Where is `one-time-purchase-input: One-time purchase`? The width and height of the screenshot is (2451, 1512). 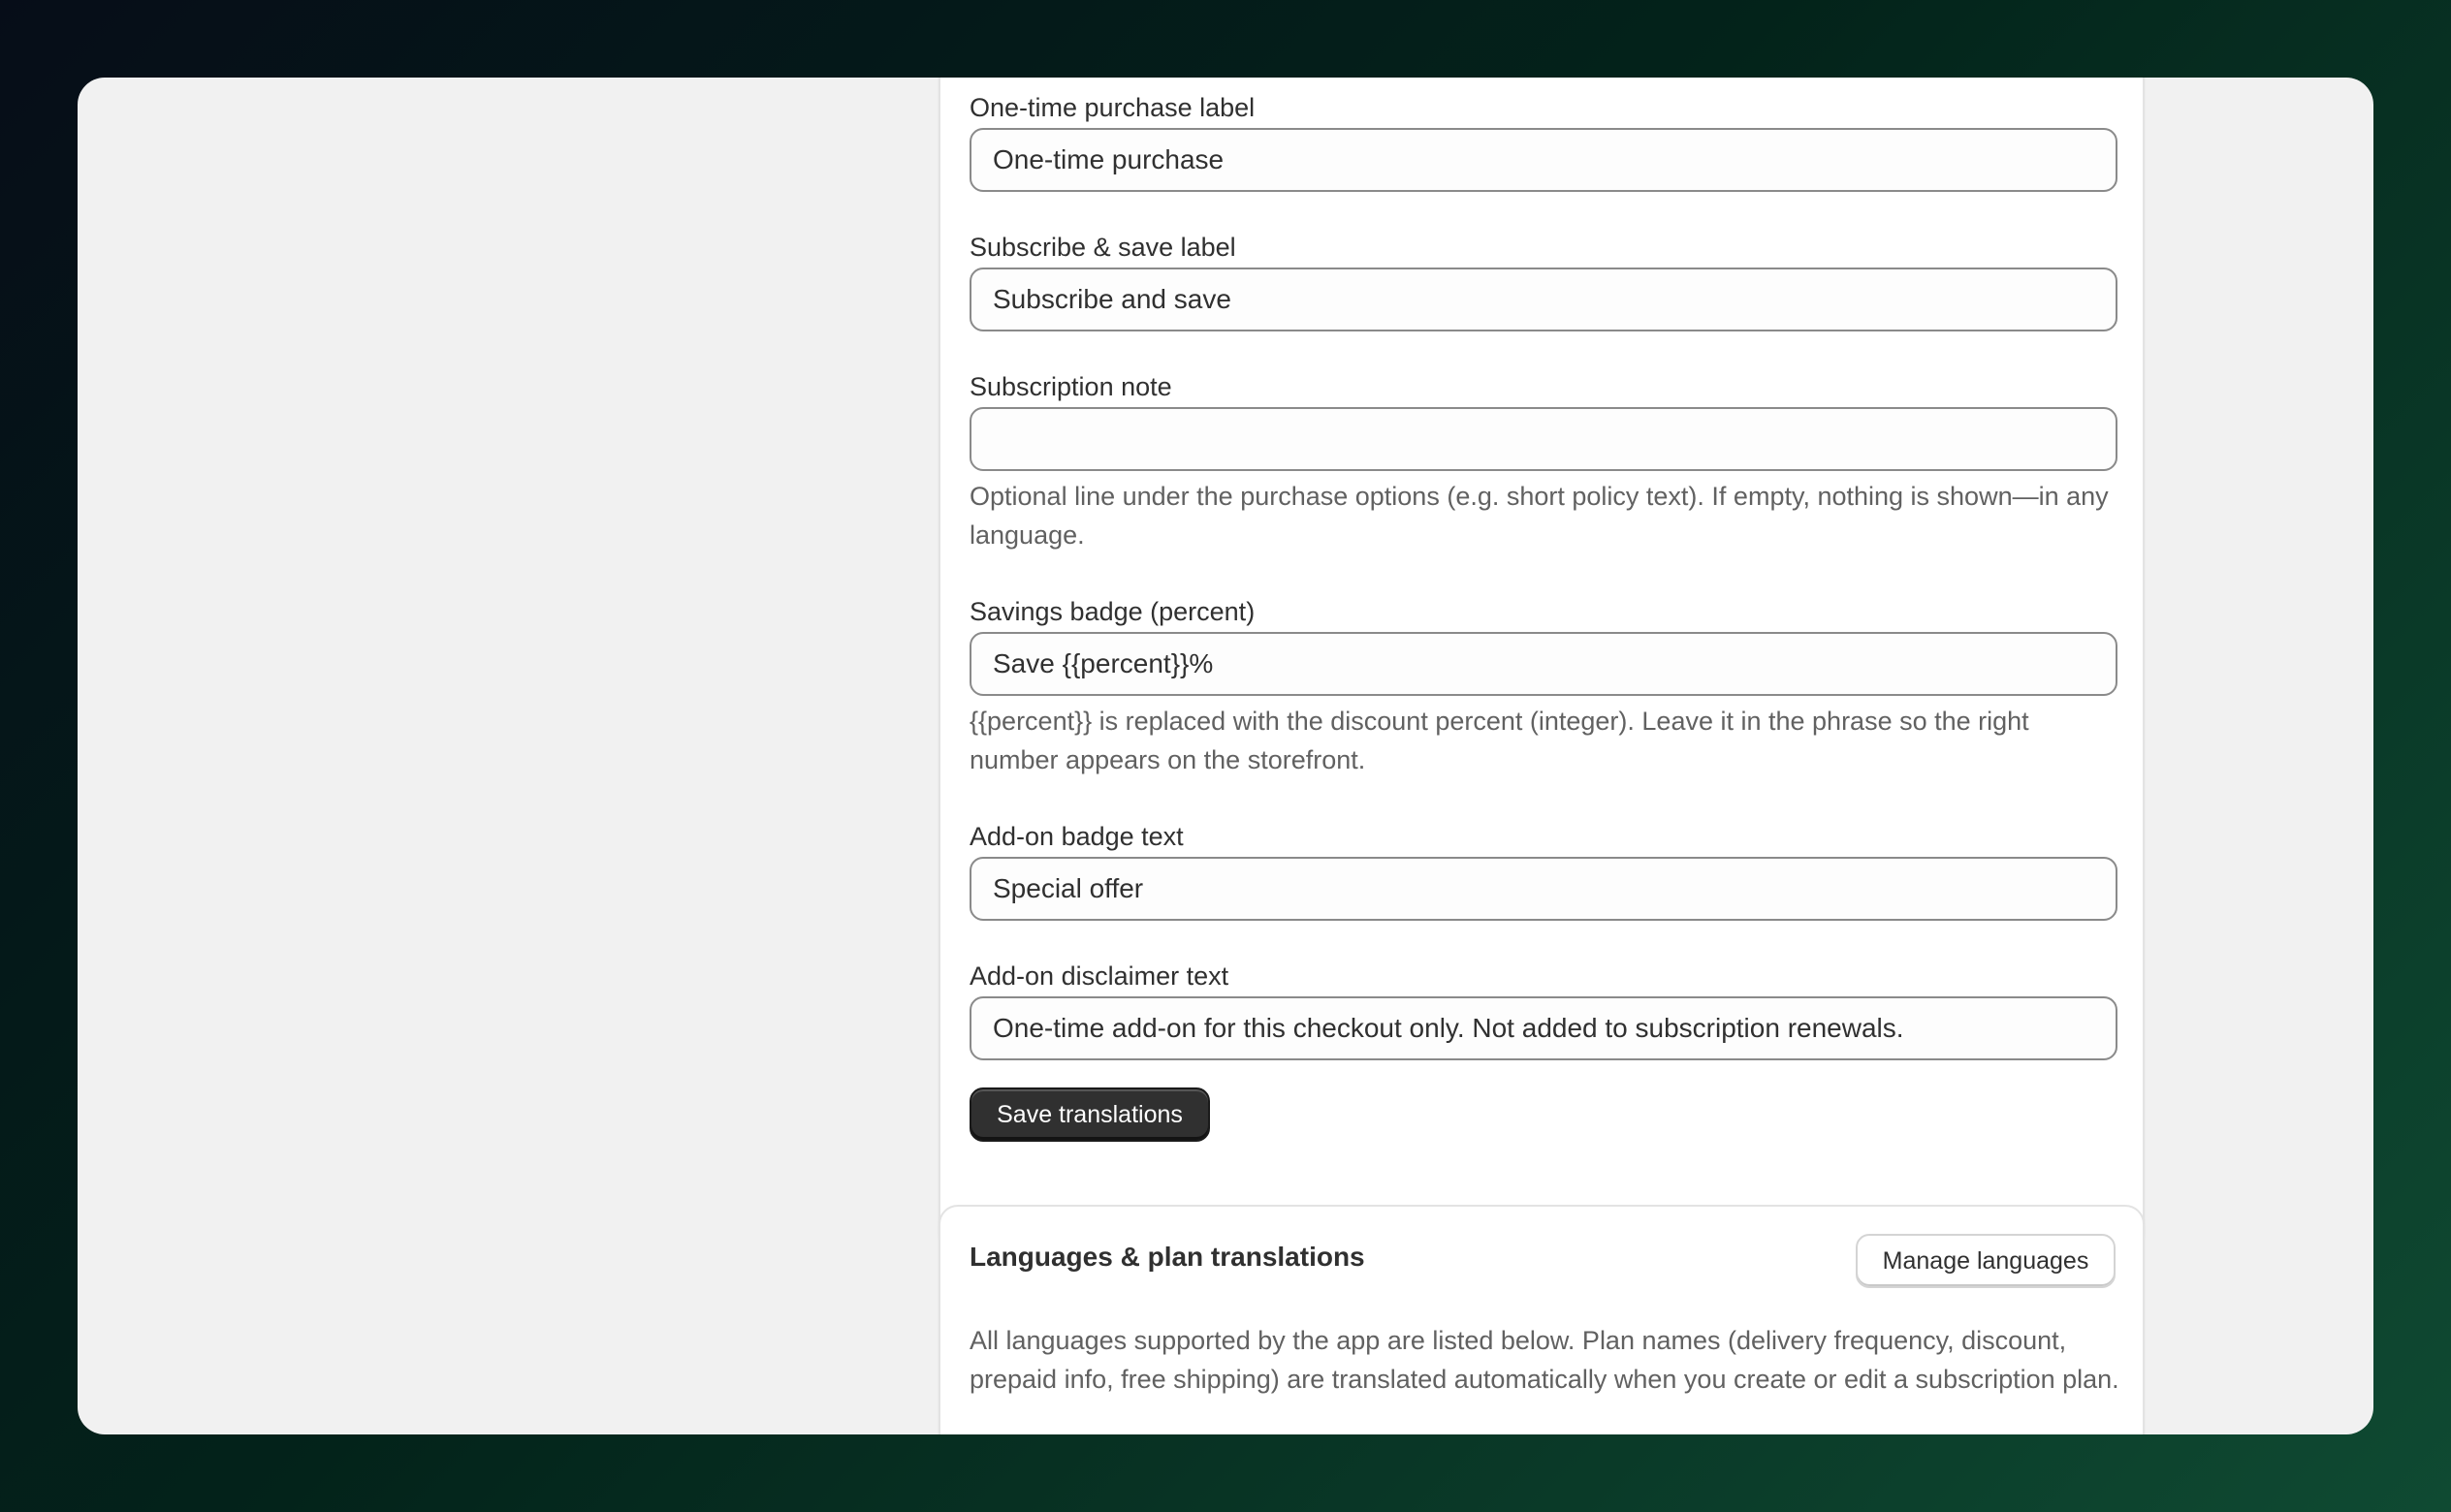 one-time-purchase-input: One-time purchase is located at coordinates (1543, 160).